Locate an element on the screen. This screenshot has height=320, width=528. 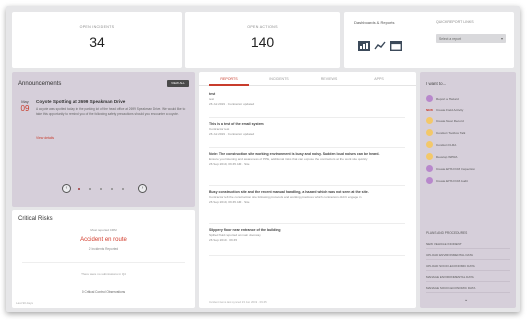
open-incidents-card: OPEN INCIDENTS 34 is located at coordinates (97, 40).